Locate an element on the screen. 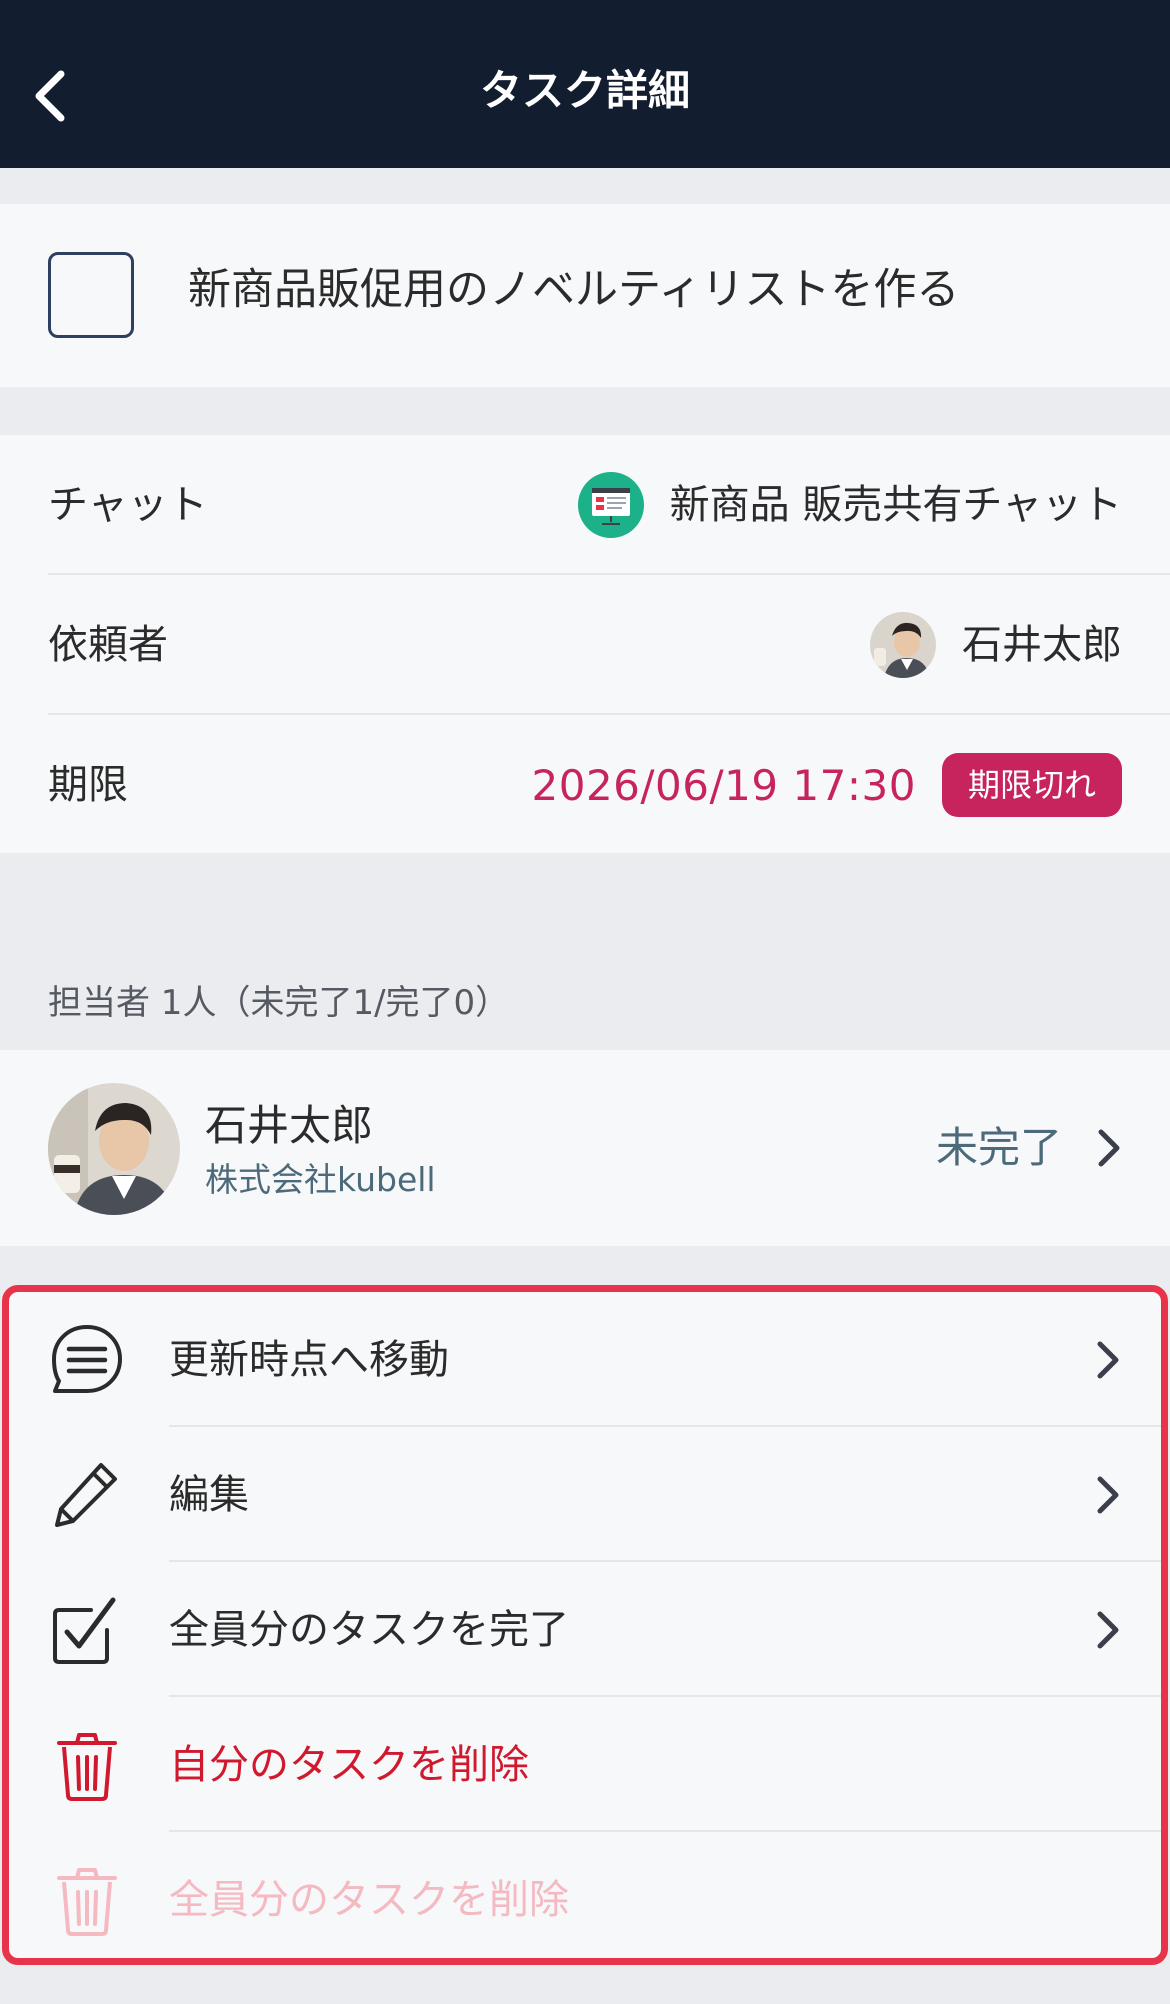 This screenshot has width=1170, height=2004. requester-name: 石井太郎 is located at coordinates (1042, 645).